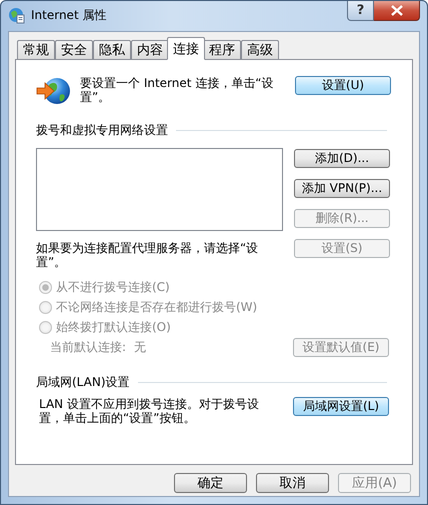 The height and width of the screenshot is (505, 428). I want to click on help-button: ?, so click(360, 11).